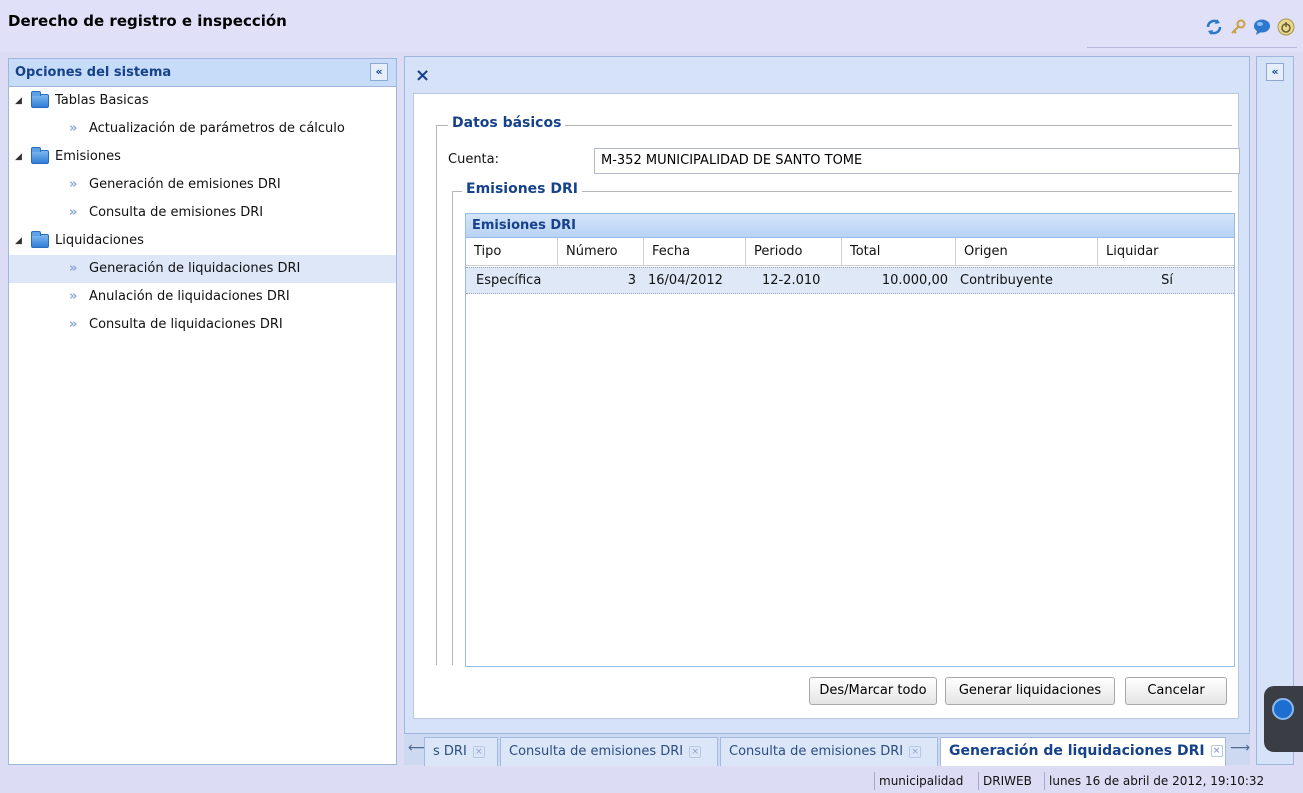 The height and width of the screenshot is (793, 1303). Describe the element at coordinates (1027, 252) in the screenshot. I see `column-header-origen: Origen` at that location.